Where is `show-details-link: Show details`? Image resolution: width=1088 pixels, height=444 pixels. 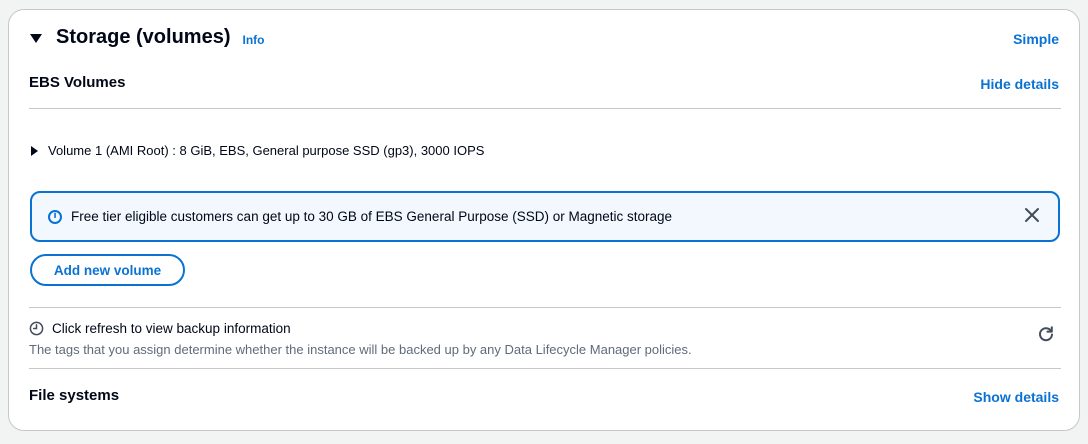
show-details-link: Show details is located at coordinates (1016, 397).